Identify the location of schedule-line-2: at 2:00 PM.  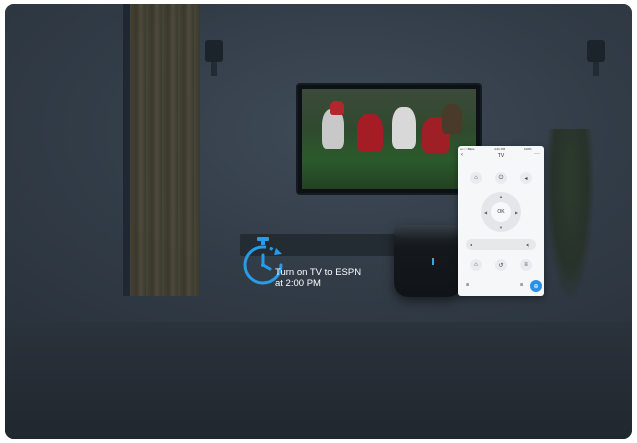
(298, 283).